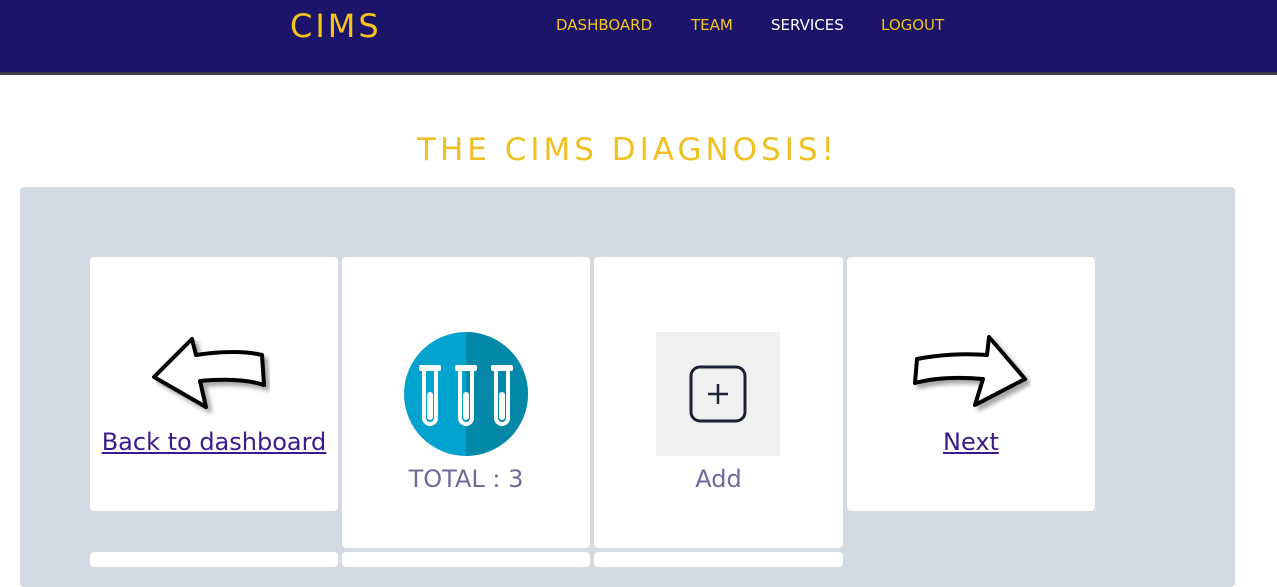  I want to click on nav-link-team: TEAM, so click(712, 25).